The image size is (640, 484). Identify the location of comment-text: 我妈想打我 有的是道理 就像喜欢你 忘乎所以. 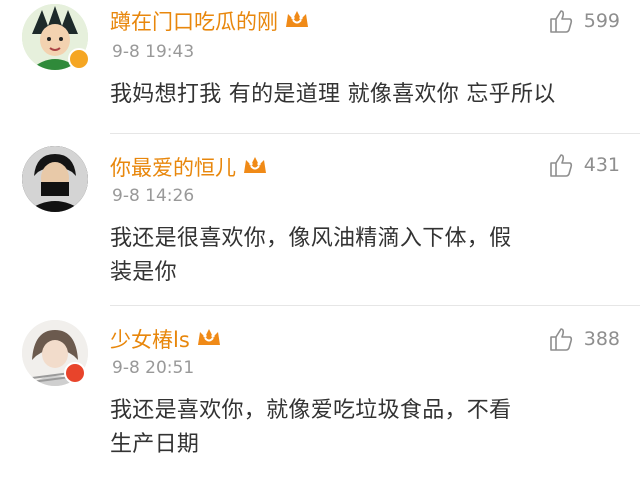
(333, 94).